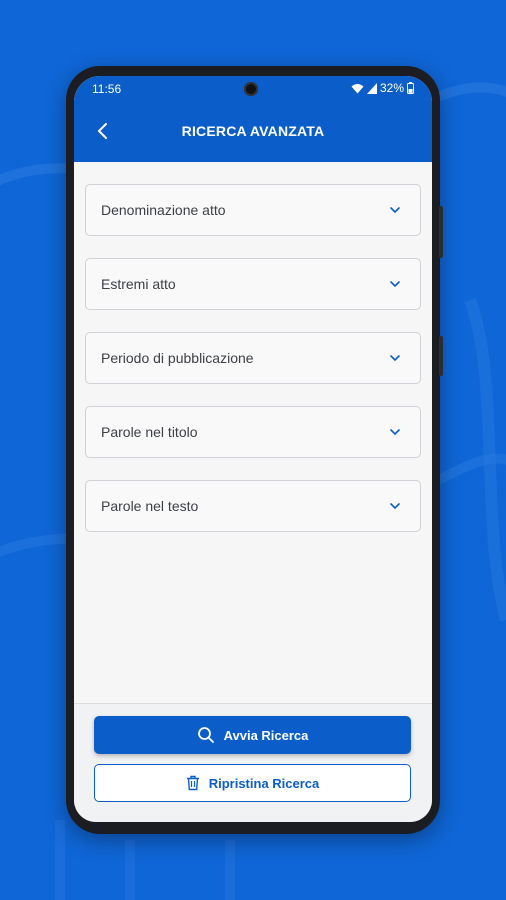 This screenshot has width=506, height=900. I want to click on front-camera, so click(251, 89).